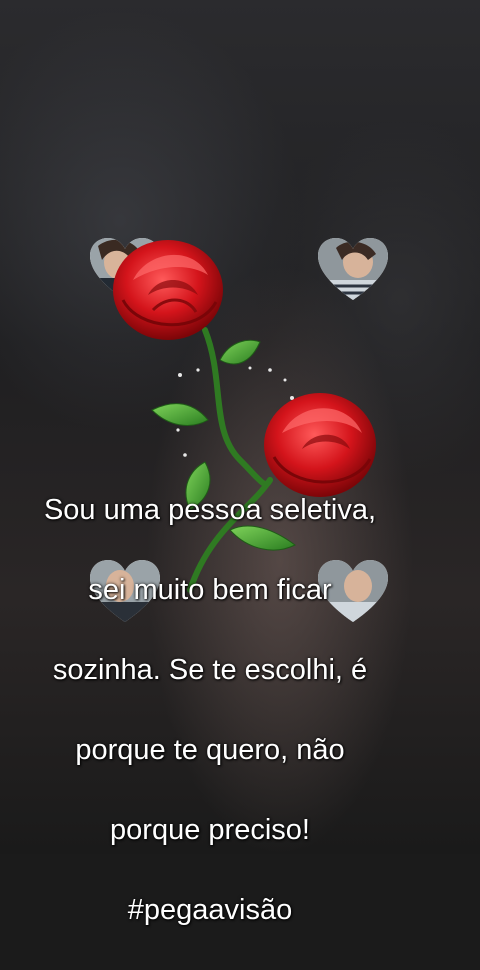  What do you see at coordinates (210, 670) in the screenshot?
I see `caption-line: sozinha. Se te escolhi, é` at bounding box center [210, 670].